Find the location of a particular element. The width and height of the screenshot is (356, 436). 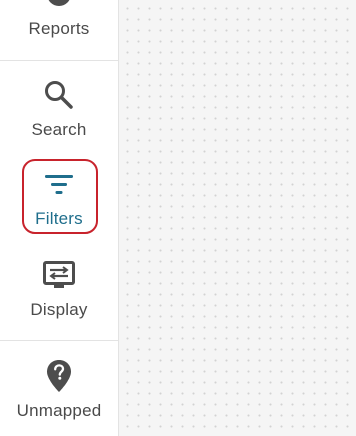

sidebar-item-unmapped: Unmapped is located at coordinates (59, 388).